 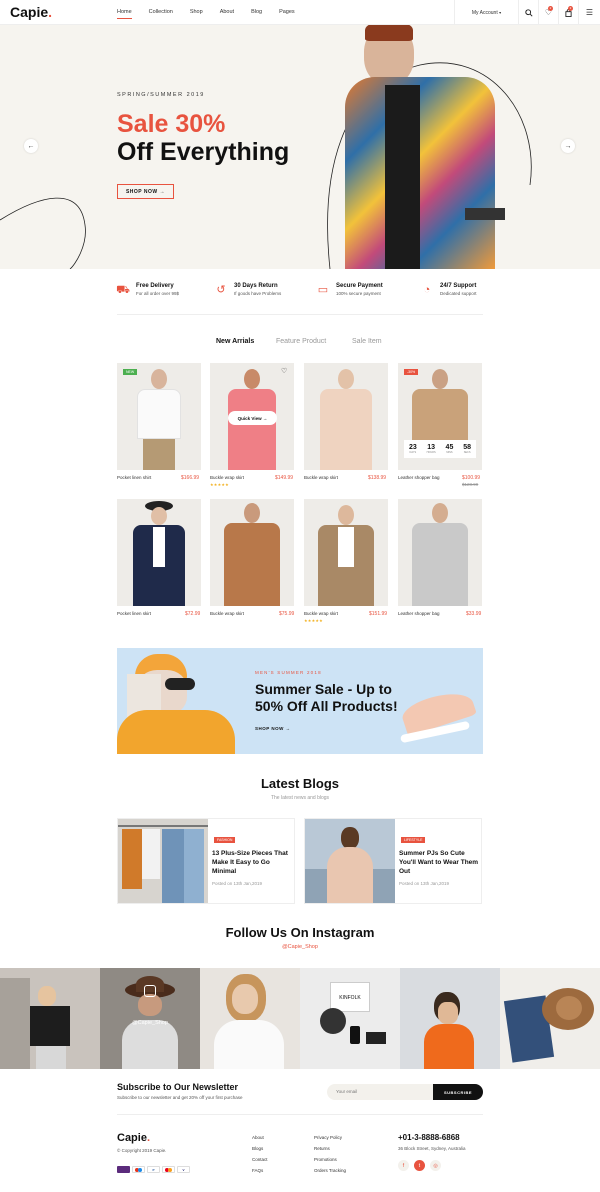 I want to click on product-price: $138.99, so click(x=377, y=478).